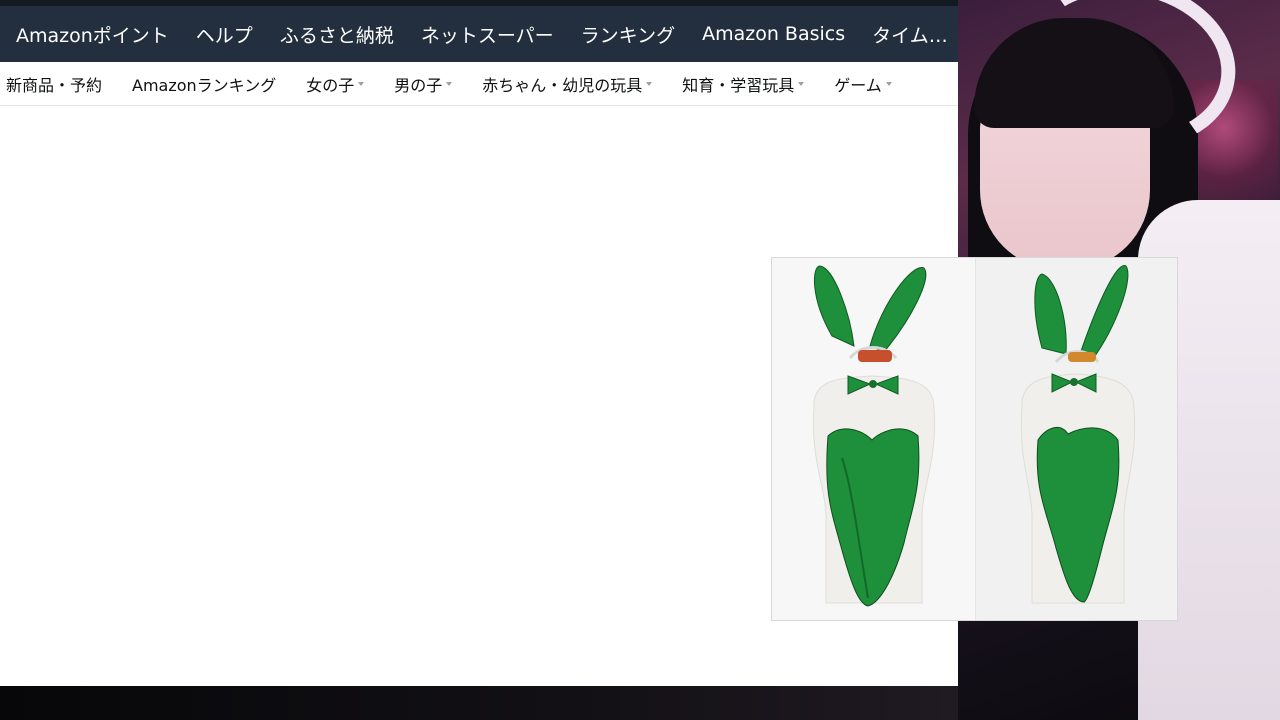 Image resolution: width=1280 pixels, height=720 pixels. I want to click on subnav-item-educational-toys: 知育・学習玩具, so click(743, 84).